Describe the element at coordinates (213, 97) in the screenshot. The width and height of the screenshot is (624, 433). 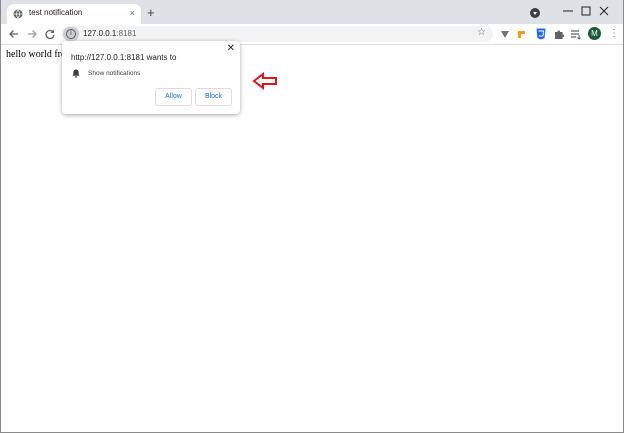
I see `block-button: Block` at that location.